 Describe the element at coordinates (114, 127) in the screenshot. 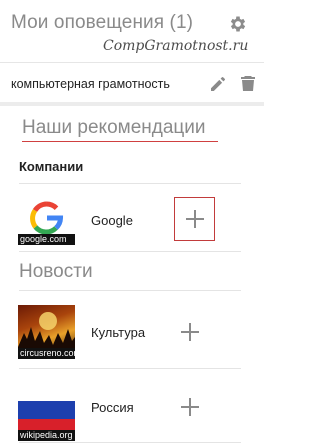

I see `recommendations-title: Наши рекомендации` at that location.